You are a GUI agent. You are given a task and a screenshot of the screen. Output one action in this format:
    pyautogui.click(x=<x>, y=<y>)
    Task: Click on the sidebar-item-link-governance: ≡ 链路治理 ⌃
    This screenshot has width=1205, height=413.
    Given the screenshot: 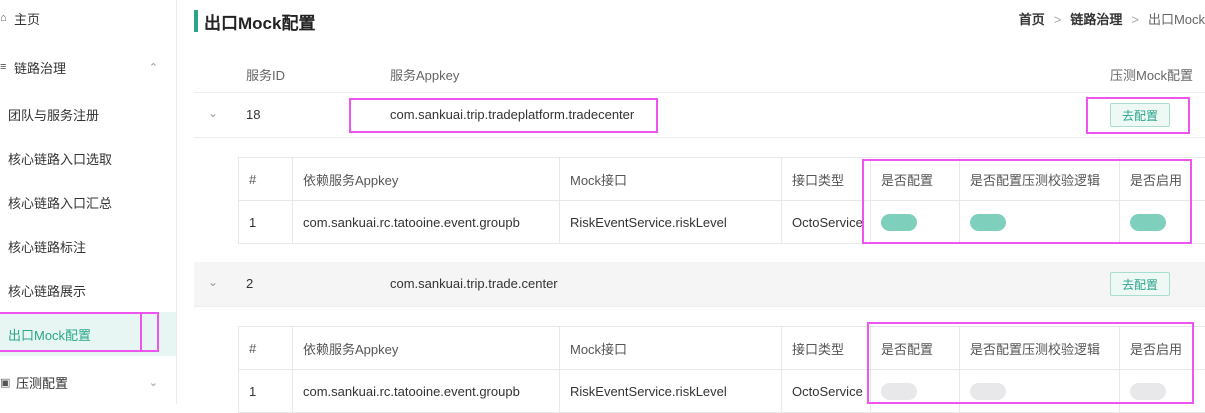 What is the action you would take?
    pyautogui.click(x=88, y=67)
    